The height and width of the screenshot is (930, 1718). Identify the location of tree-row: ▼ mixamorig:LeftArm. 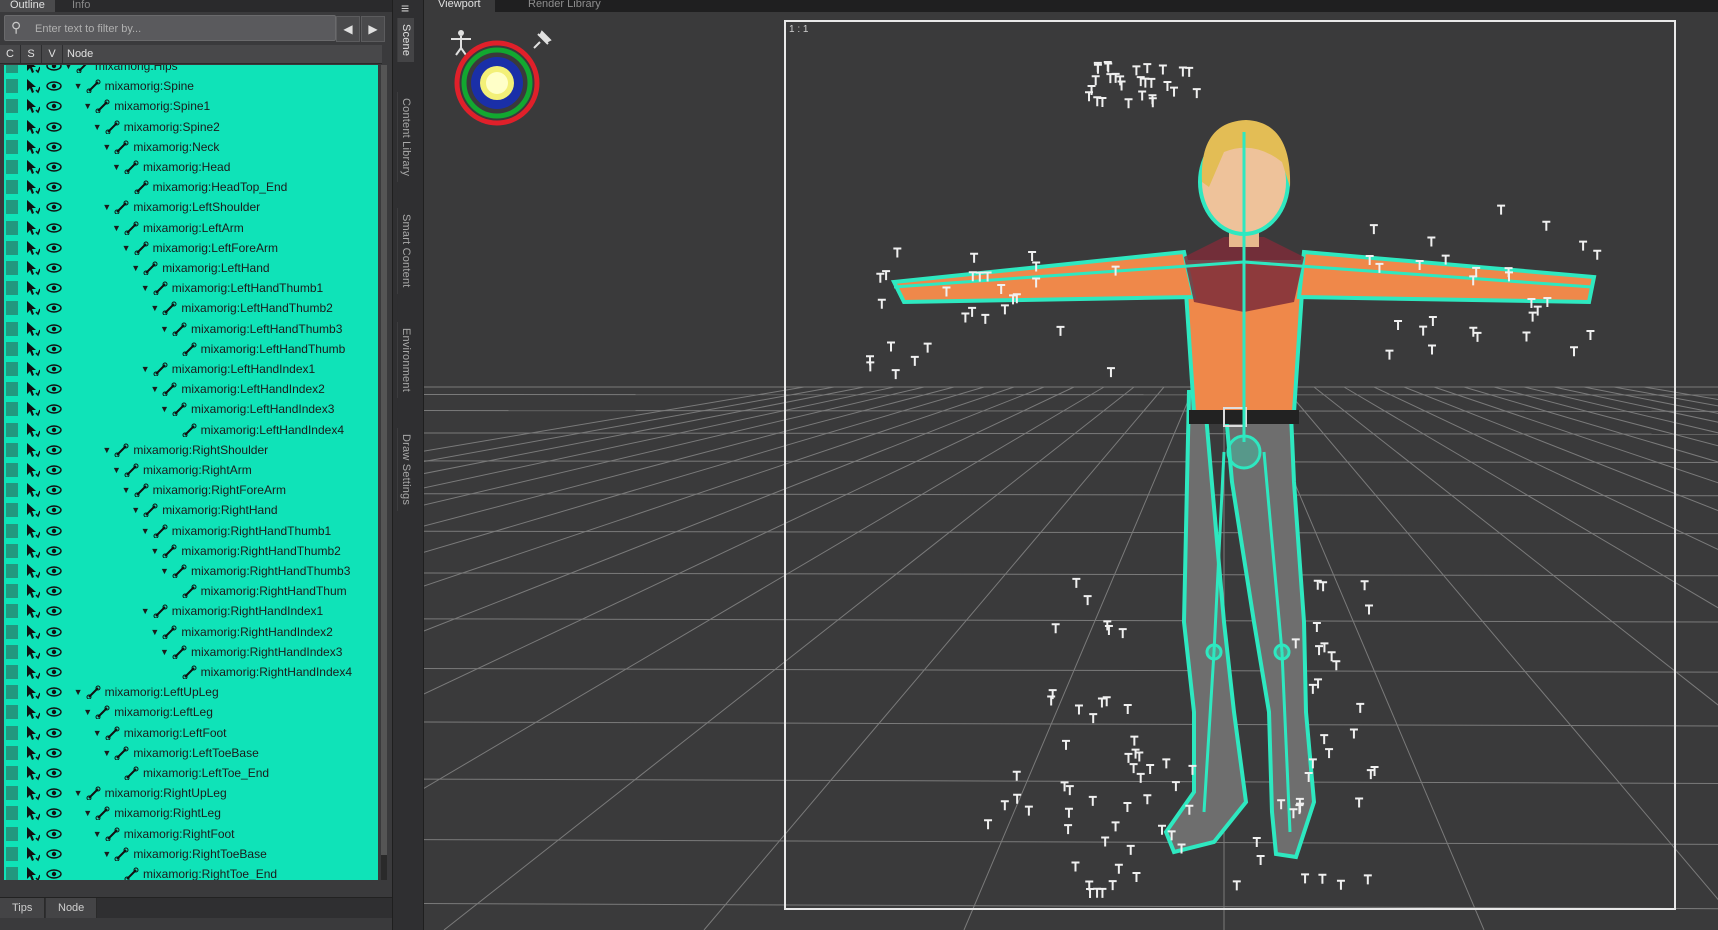
(191, 228).